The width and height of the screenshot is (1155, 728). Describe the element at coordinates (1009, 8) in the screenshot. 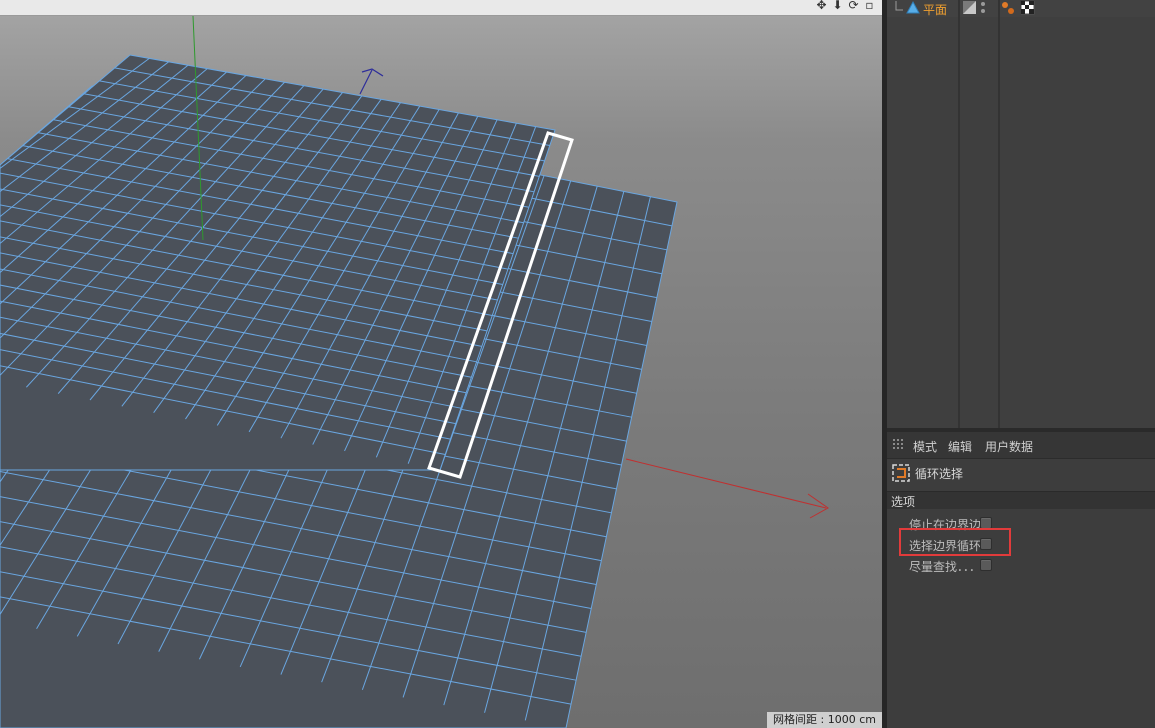

I see `phong-tag-icon` at that location.